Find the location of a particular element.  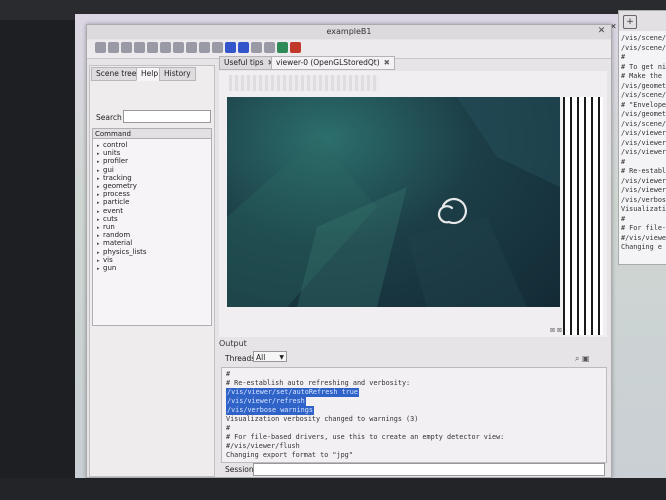

command-label: geometry is located at coordinates (120, 186).